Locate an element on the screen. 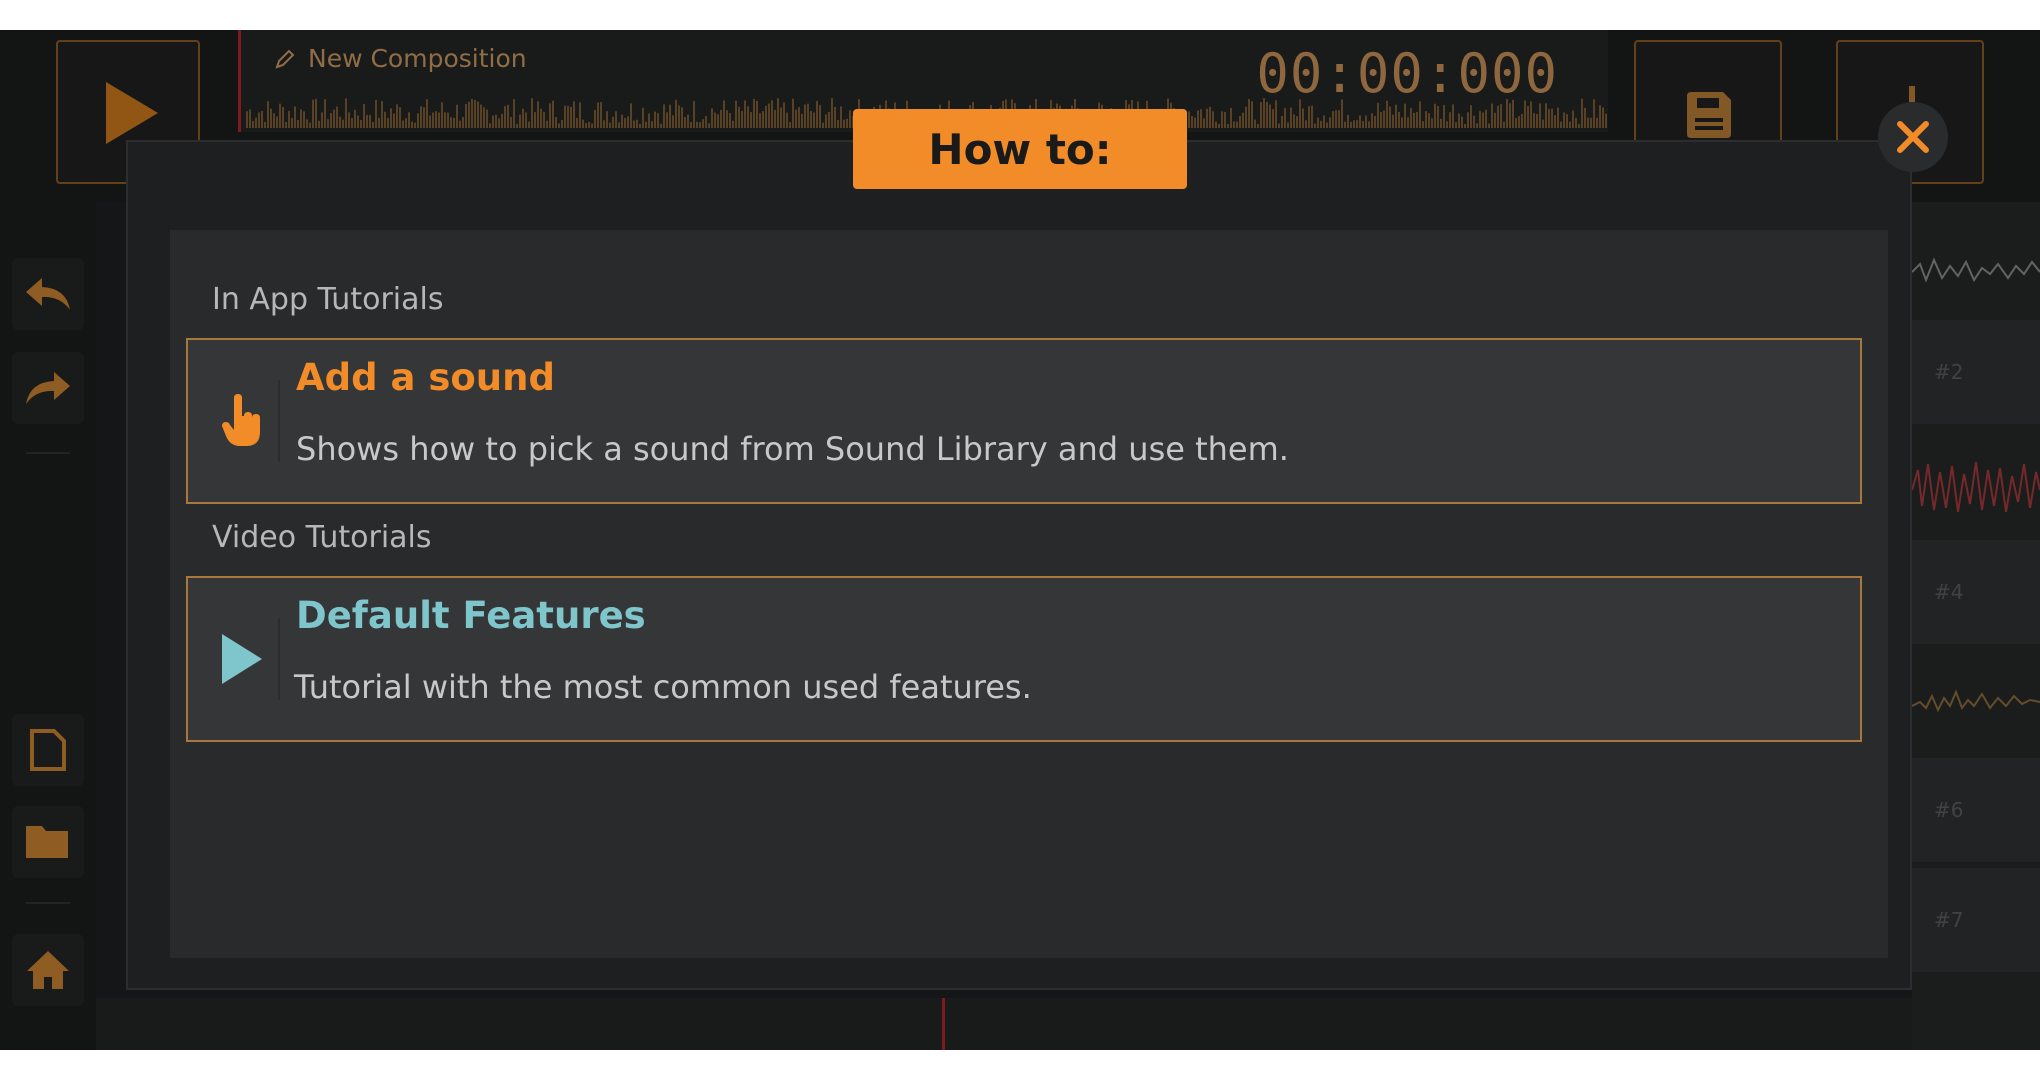 The image size is (2040, 1080). hand-pointer-icon is located at coordinates (241, 420).